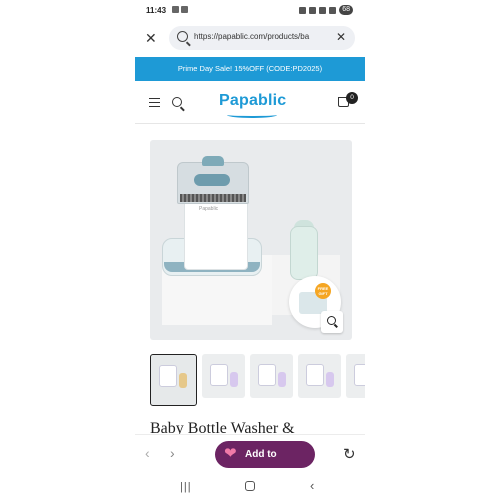 The image size is (500, 500). What do you see at coordinates (154, 102) in the screenshot?
I see `menu-icon` at bounding box center [154, 102].